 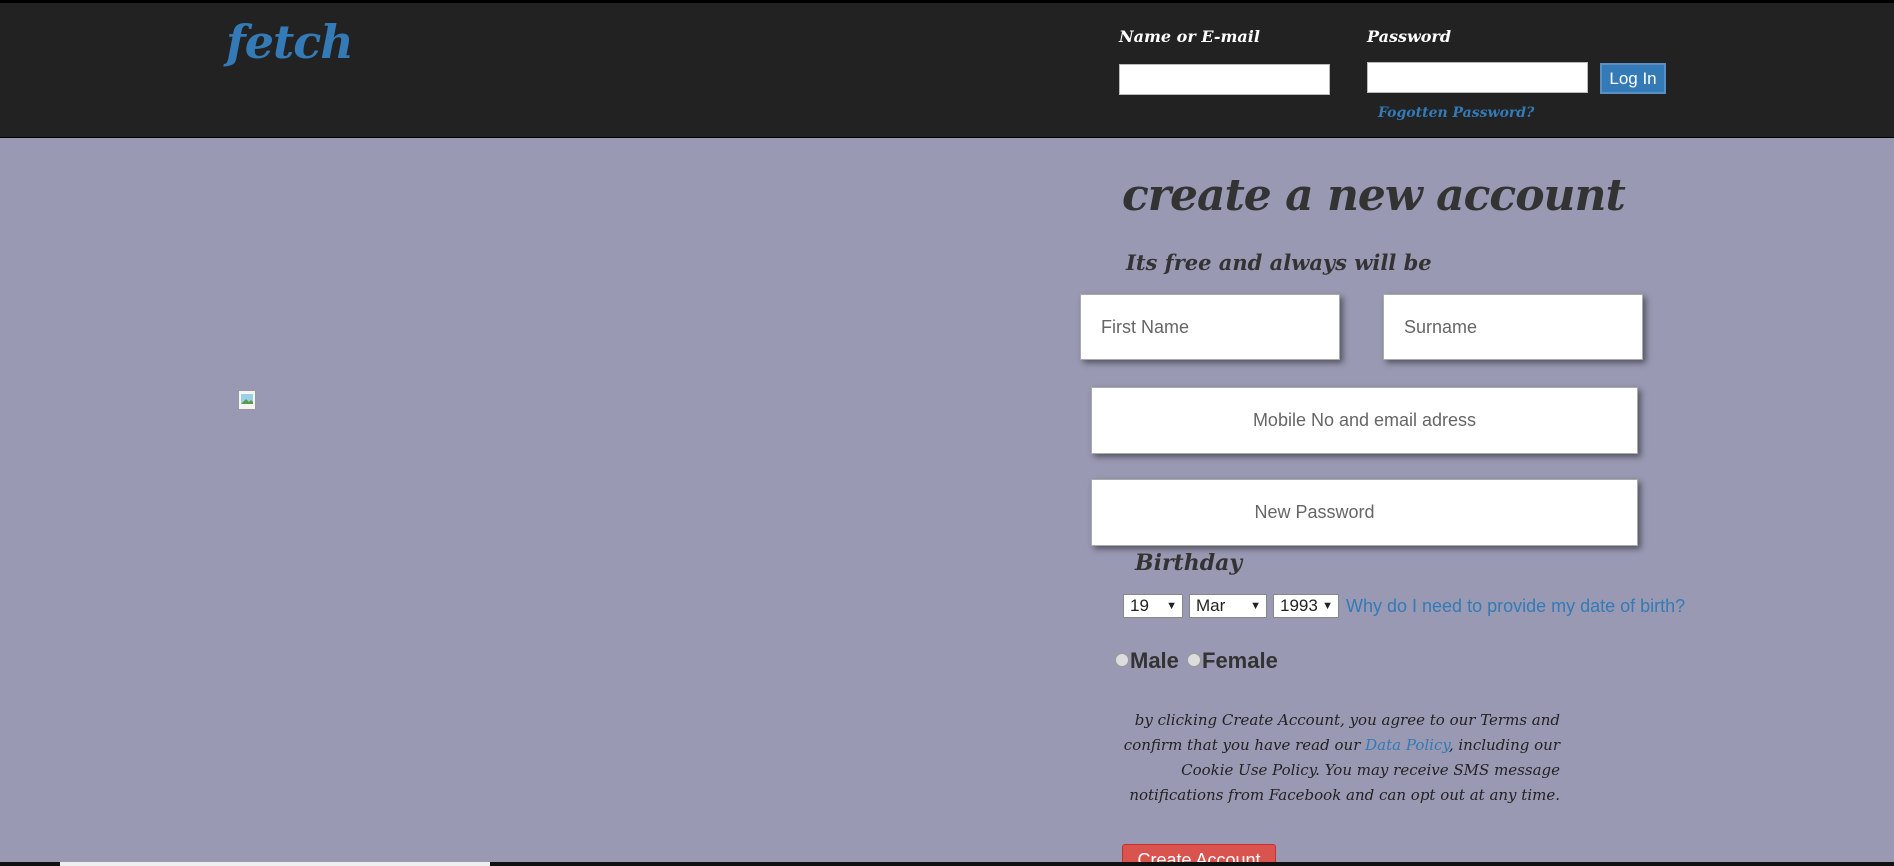 I want to click on birthday-month-value: Mar, so click(x=1211, y=605).